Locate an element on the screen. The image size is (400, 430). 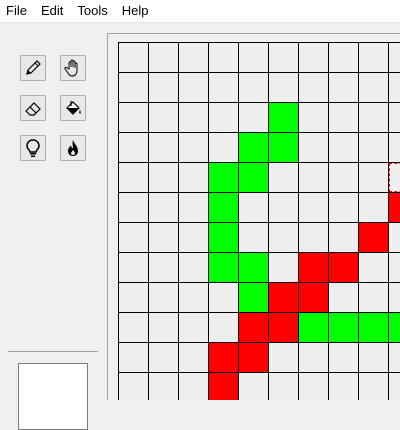
hand-tool-button is located at coordinates (73, 68).